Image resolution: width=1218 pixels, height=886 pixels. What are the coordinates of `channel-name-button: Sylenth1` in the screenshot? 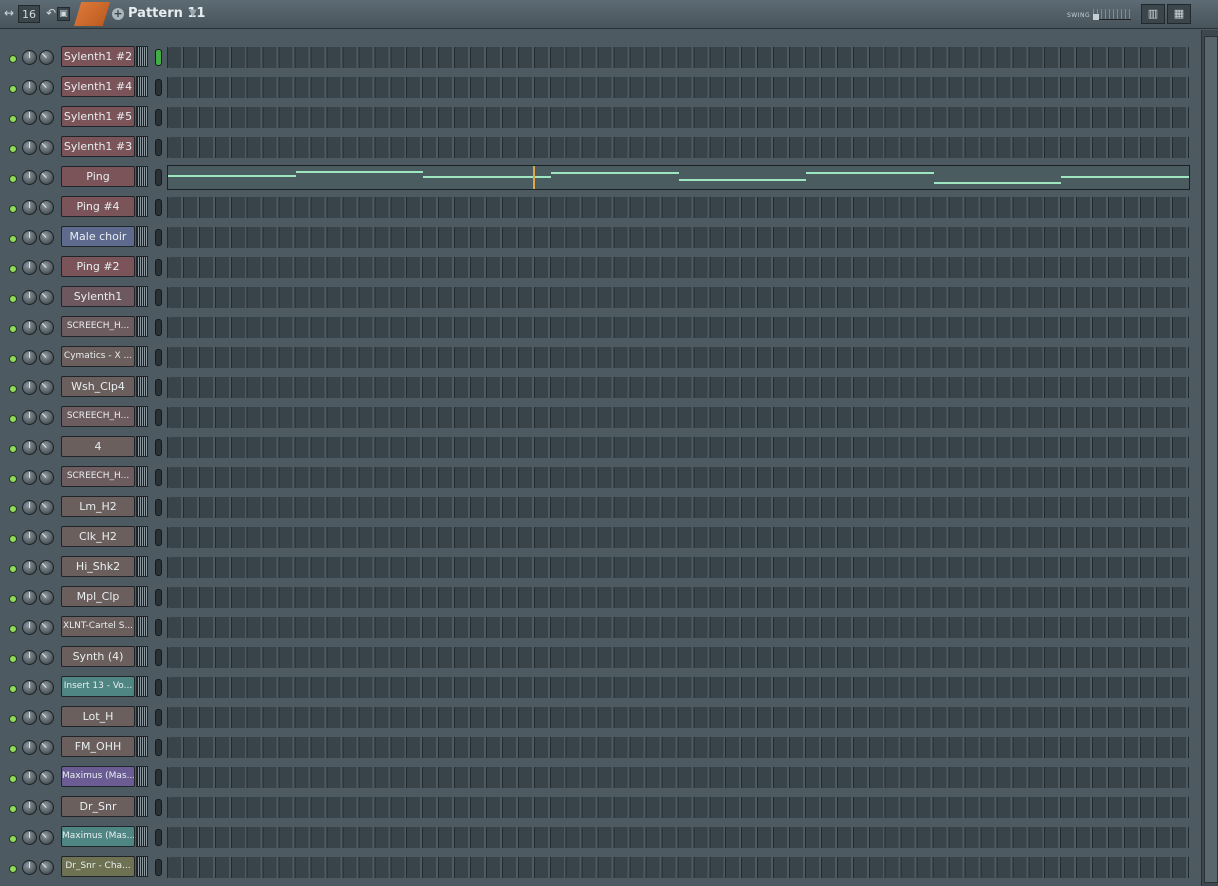 It's located at (98, 296).